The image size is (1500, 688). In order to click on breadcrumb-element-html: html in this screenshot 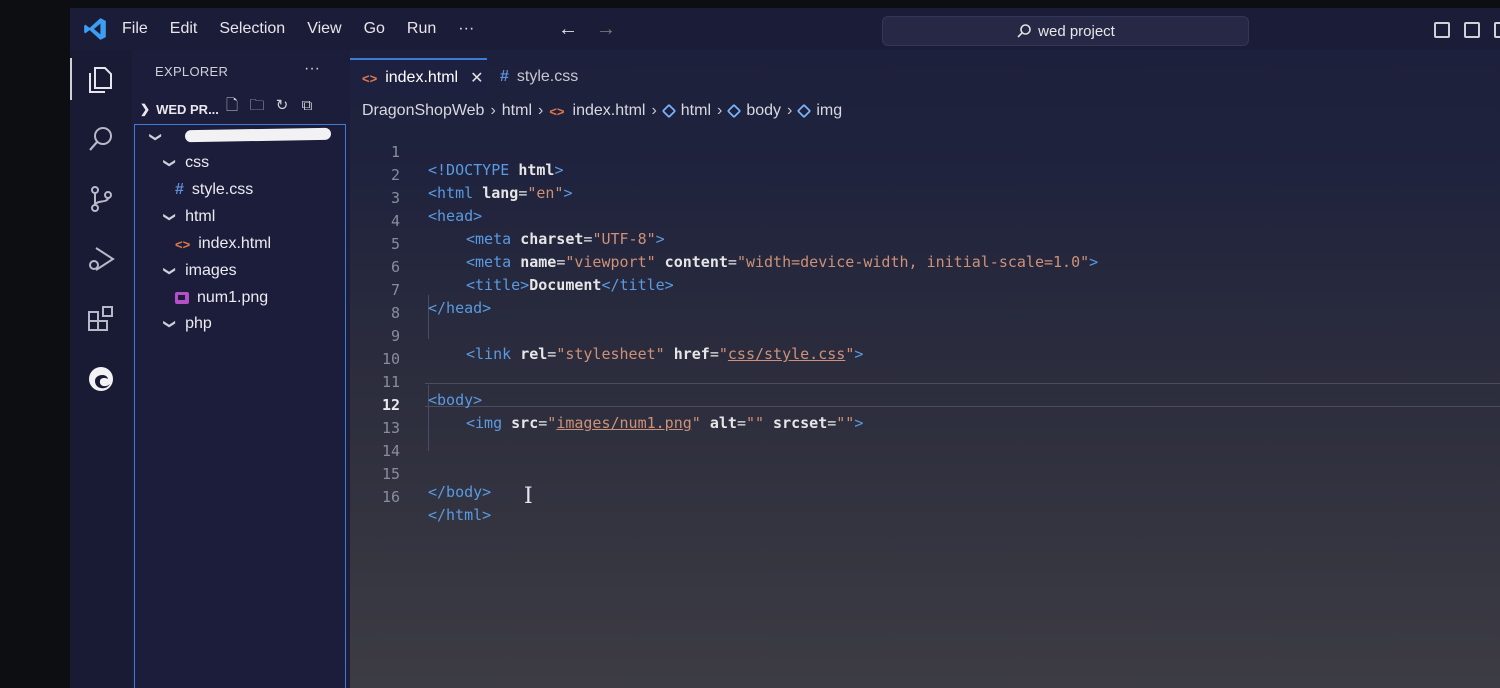, I will do `click(696, 111)`.